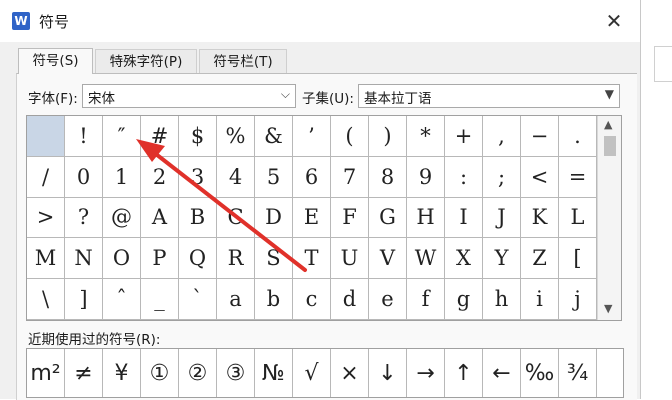  I want to click on symbol-cell: I, so click(464, 218).